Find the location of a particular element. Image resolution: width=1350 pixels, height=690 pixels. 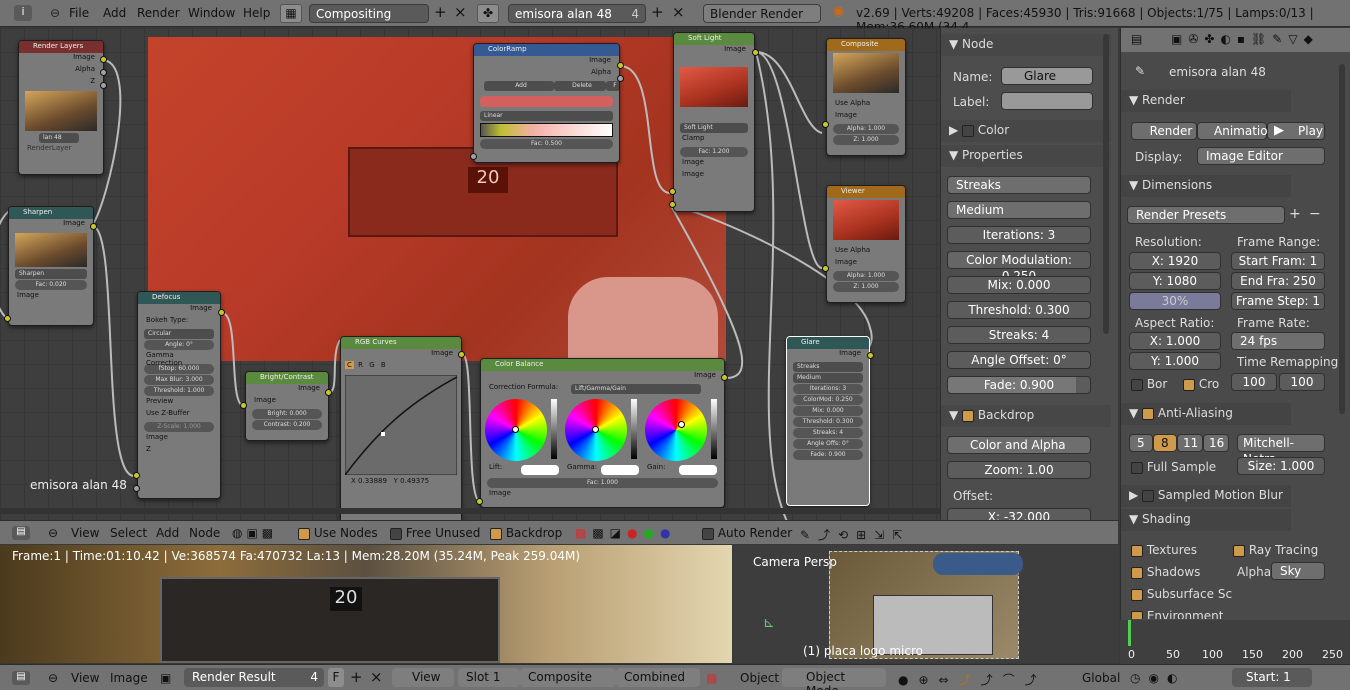

screen-layout-icon: ▦ is located at coordinates (291, 13).